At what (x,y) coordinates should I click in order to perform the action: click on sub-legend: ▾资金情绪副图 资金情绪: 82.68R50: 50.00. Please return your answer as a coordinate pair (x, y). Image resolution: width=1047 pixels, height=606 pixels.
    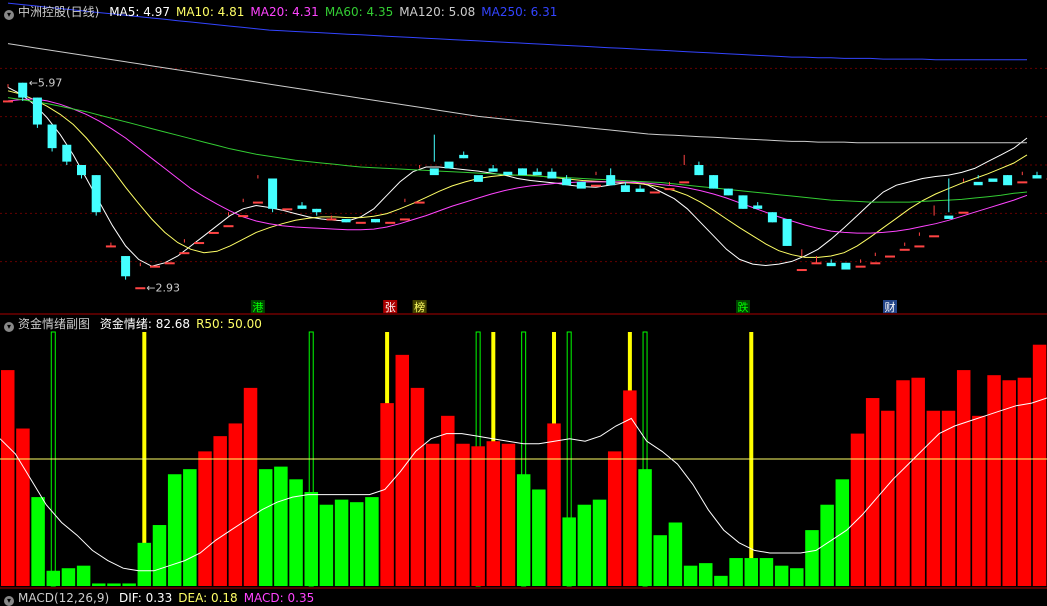
    Looking at the image, I should click on (139, 324).